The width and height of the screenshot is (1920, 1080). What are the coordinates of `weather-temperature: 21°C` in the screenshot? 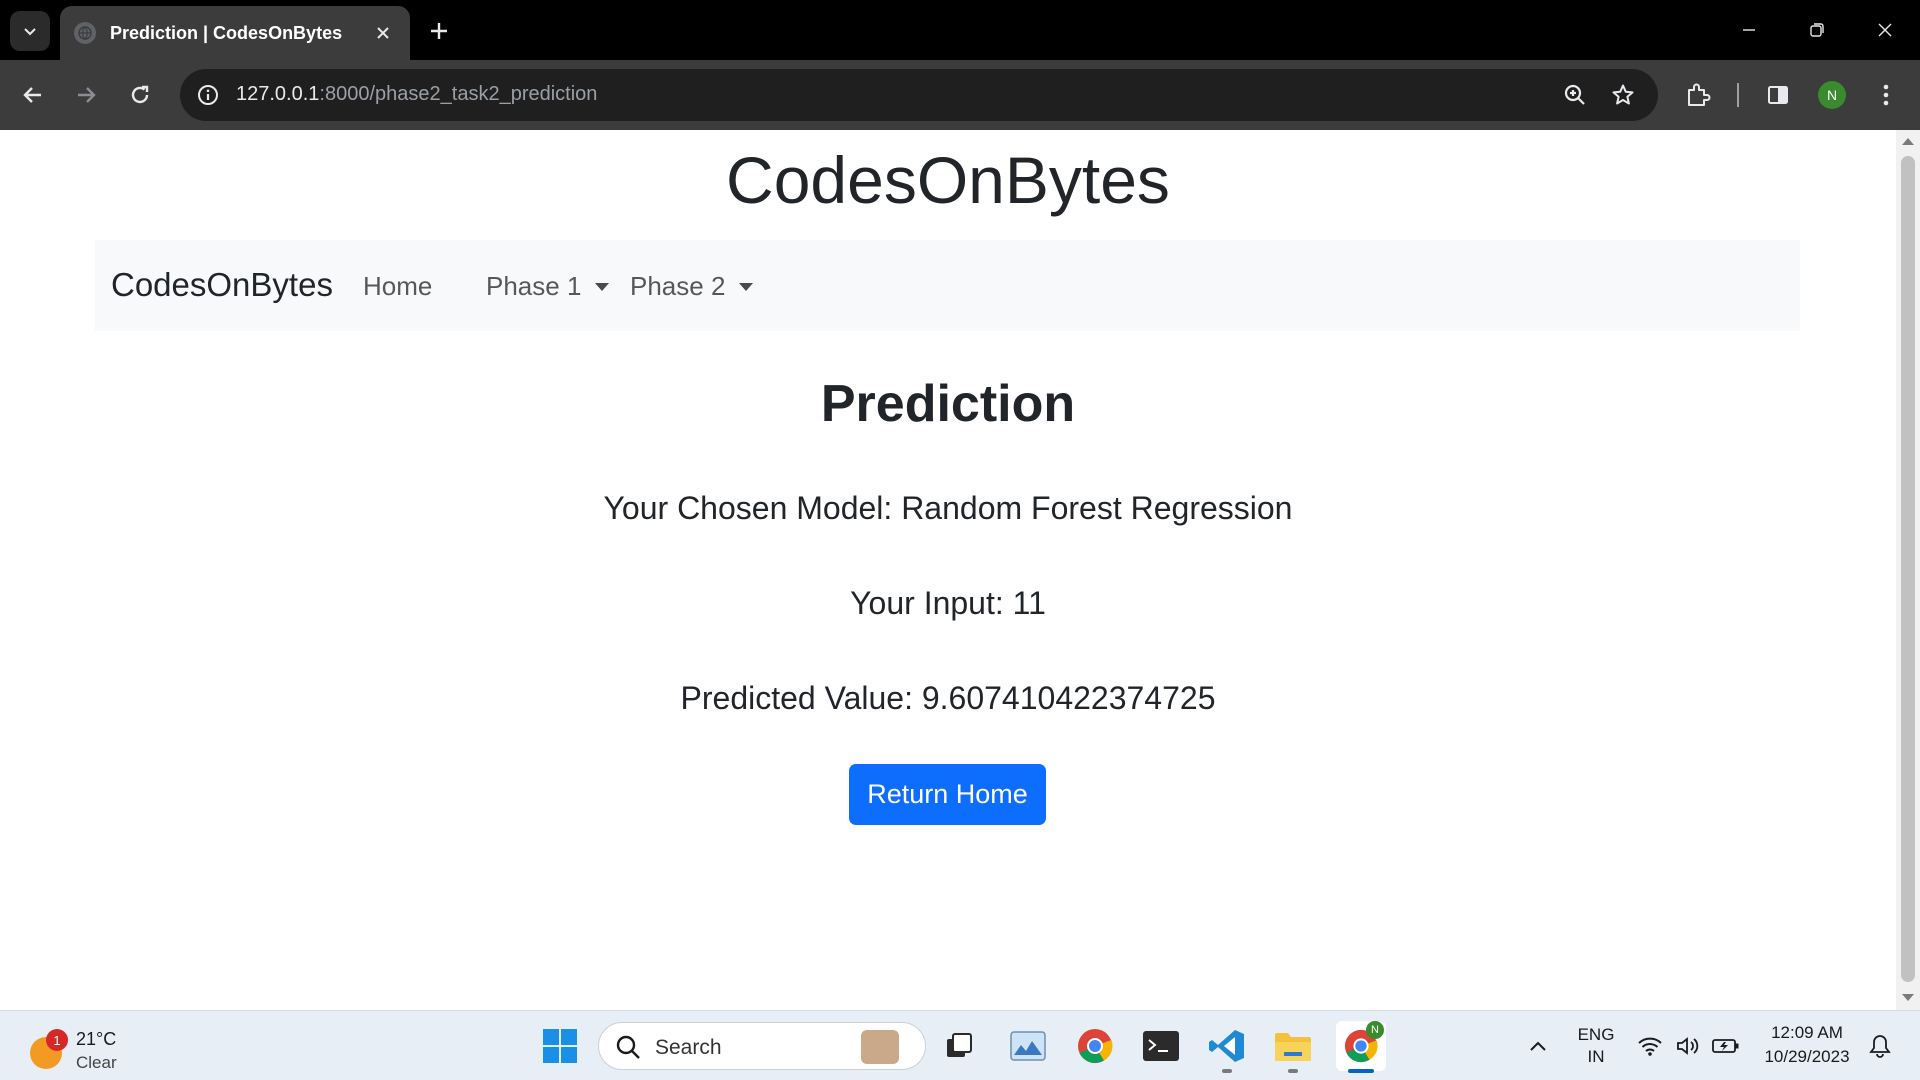 It's located at (96, 1039).